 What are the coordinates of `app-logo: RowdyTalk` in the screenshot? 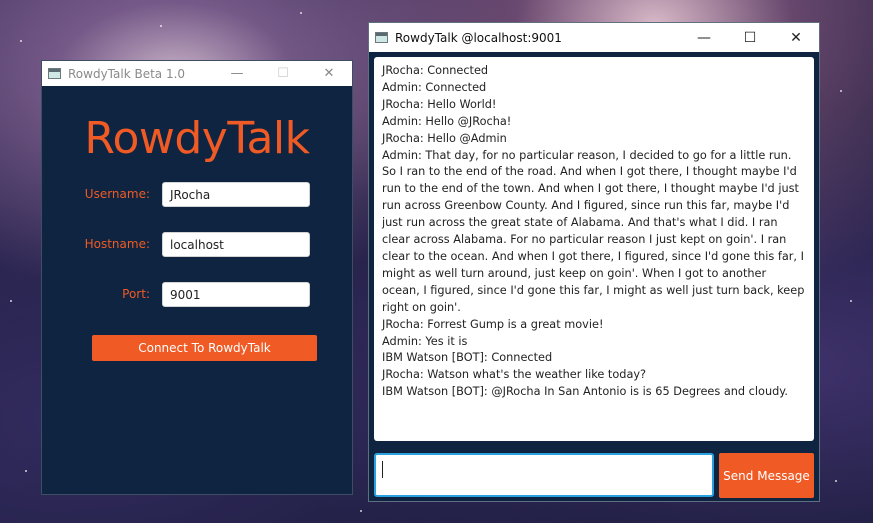 It's located at (197, 138).